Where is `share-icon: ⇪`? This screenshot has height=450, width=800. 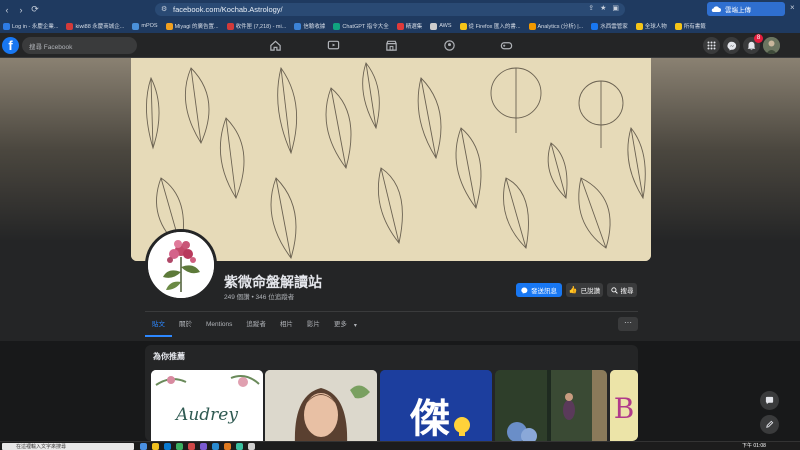
share-icon: ⇪ is located at coordinates (591, 8).